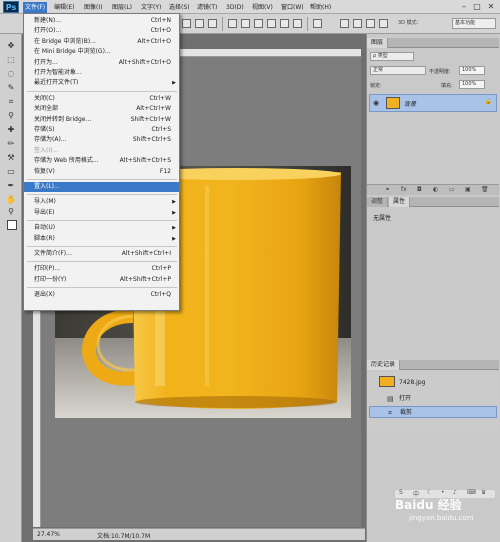 This screenshot has width=500, height=542. Describe the element at coordinates (101, 130) in the screenshot. I see `file-menu-item: 存储(S) Ctrl+S` at that location.